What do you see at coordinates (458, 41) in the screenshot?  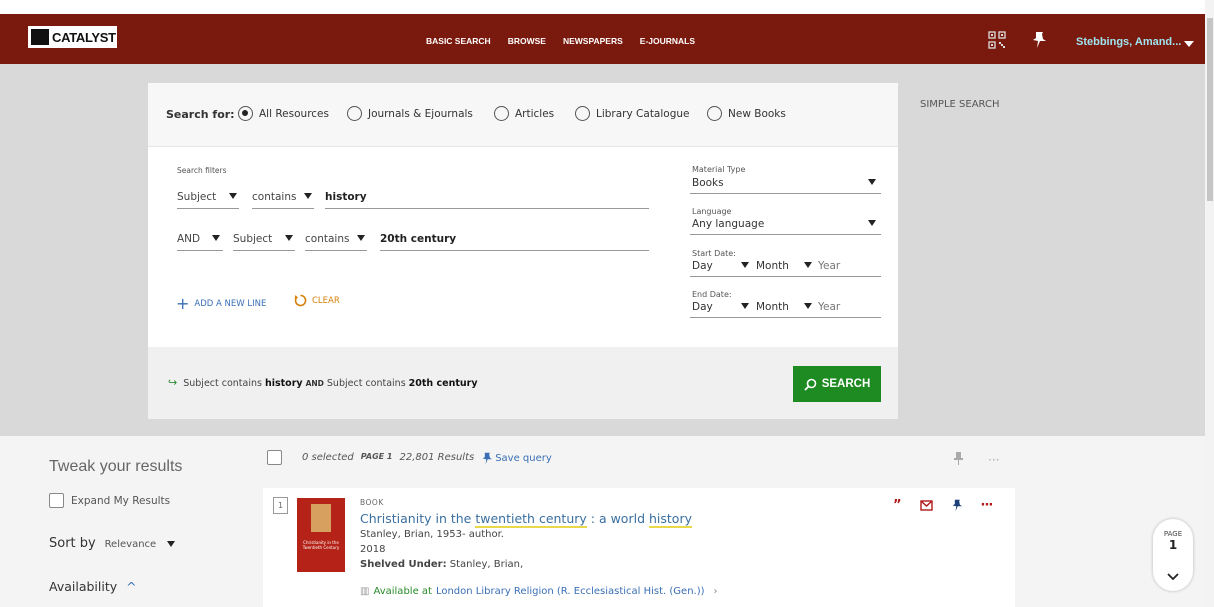 I see `nav-basic-search: BASIC SEARCH` at bounding box center [458, 41].